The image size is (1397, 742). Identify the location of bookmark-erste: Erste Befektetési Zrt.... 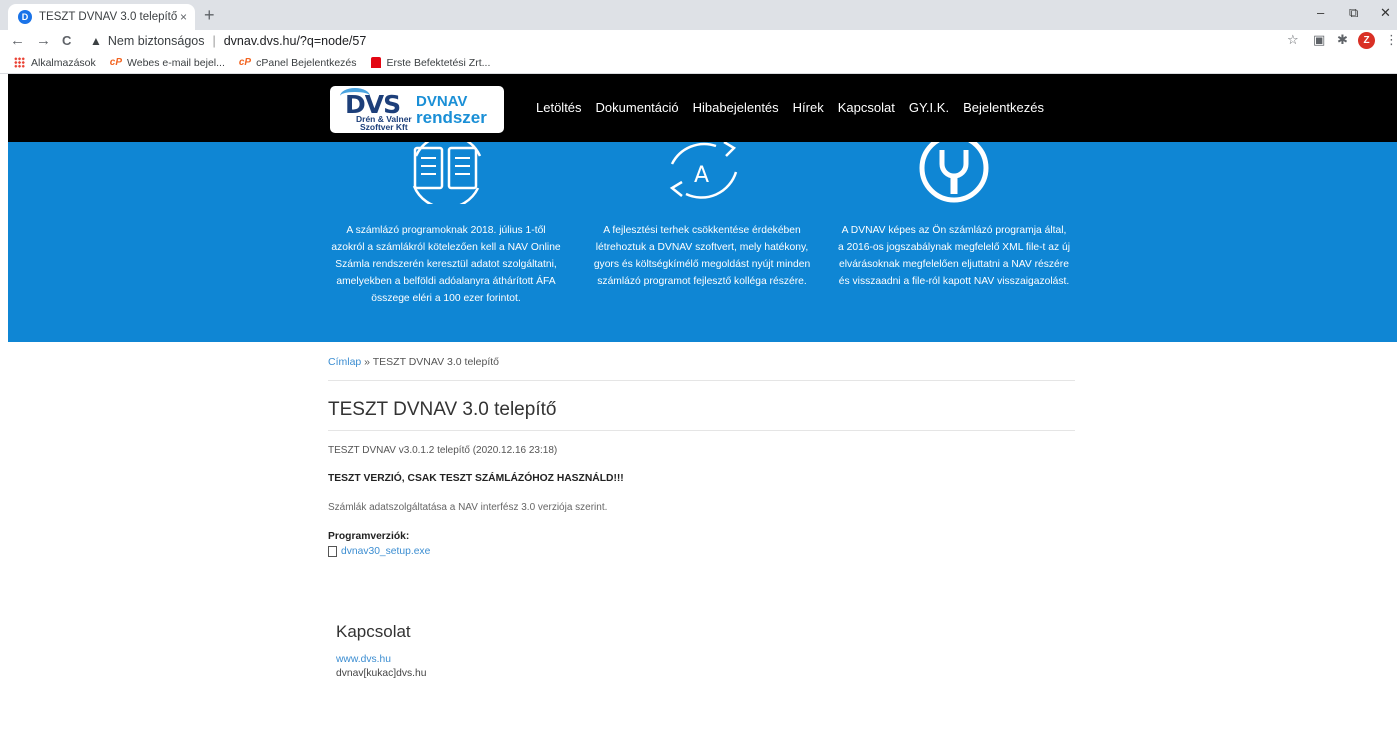
(430, 62).